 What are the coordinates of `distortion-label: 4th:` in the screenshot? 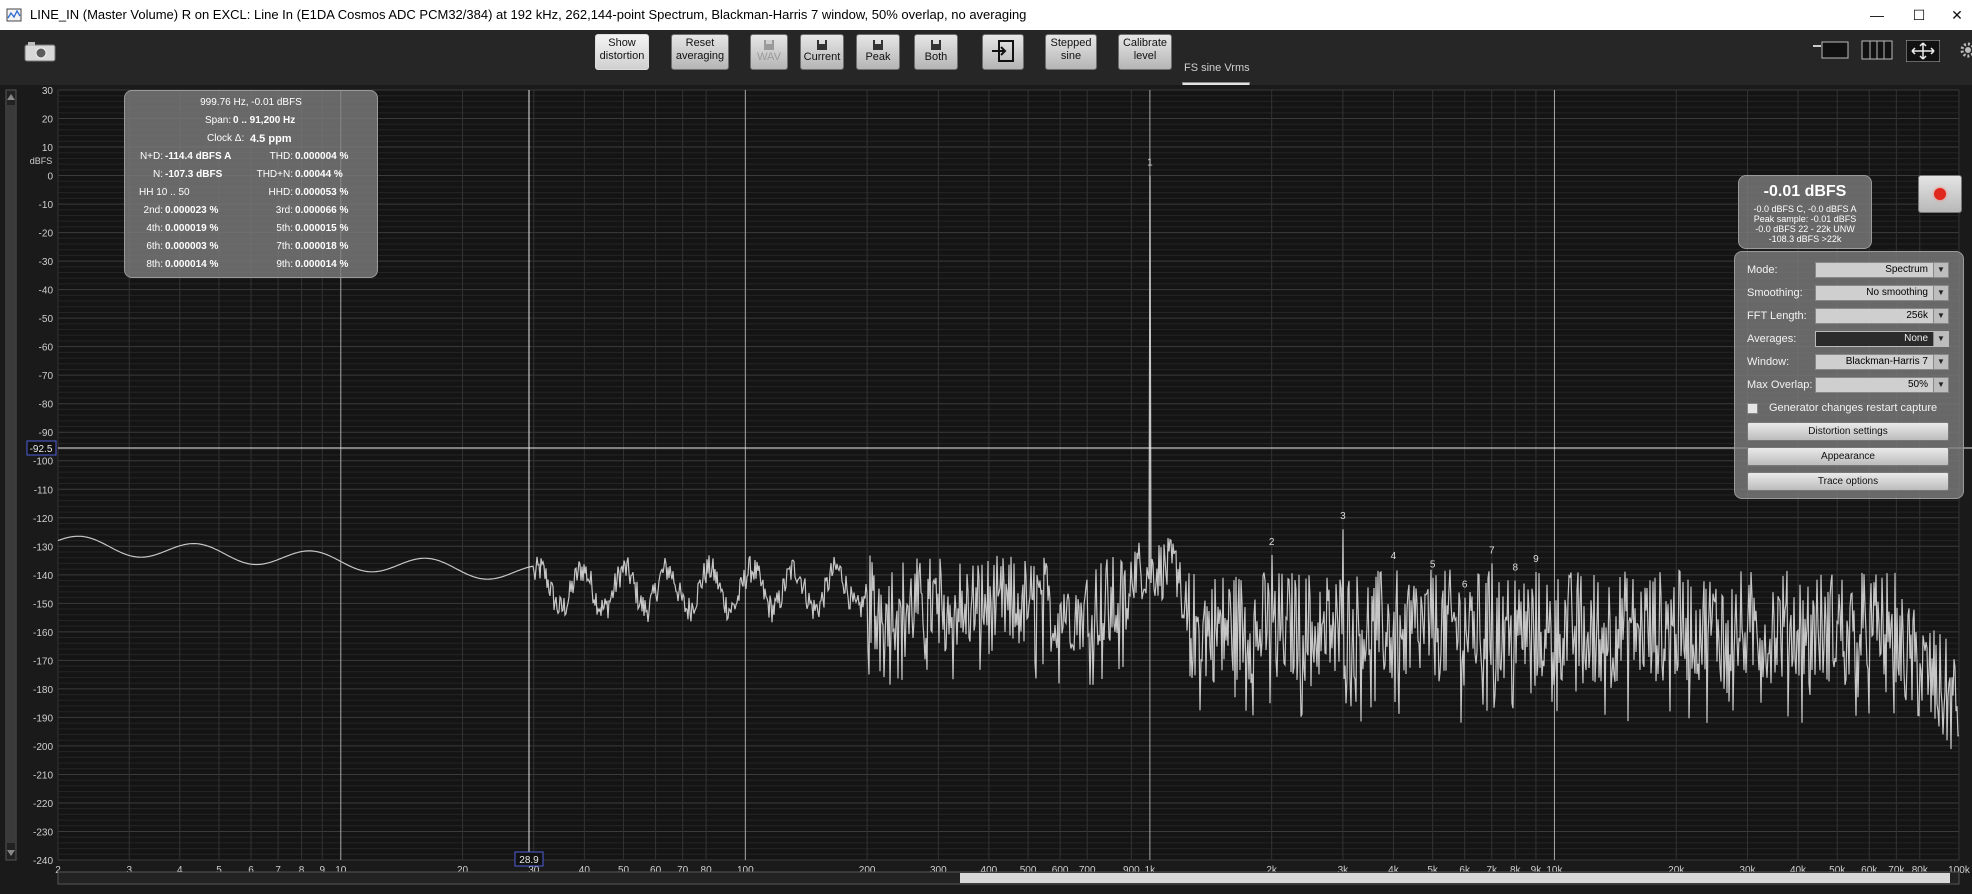 It's located at (154, 228).